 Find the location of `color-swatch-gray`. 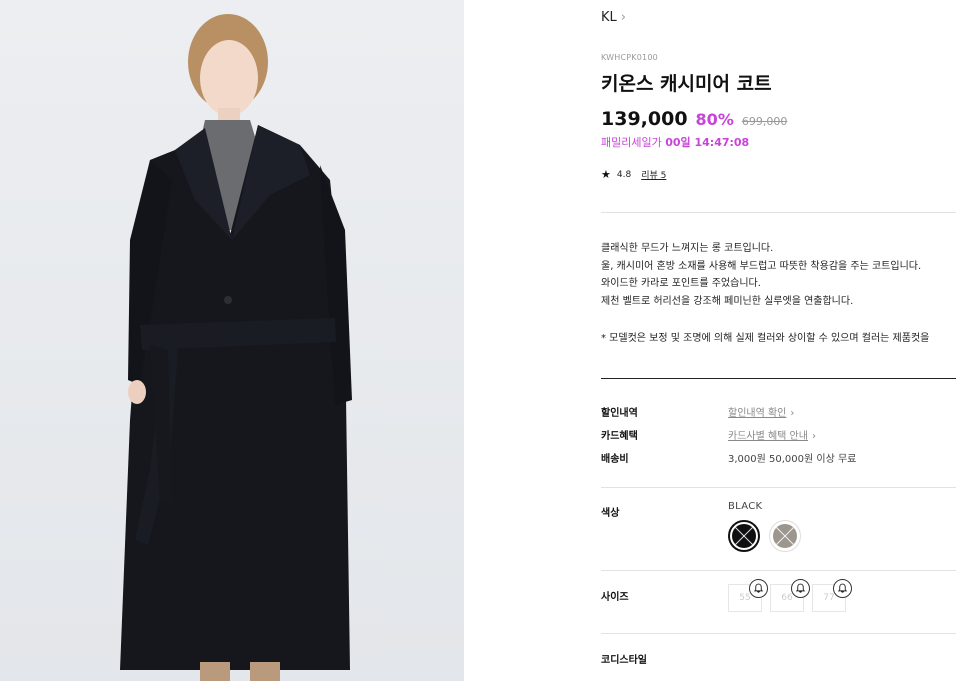

color-swatch-gray is located at coordinates (785, 536).